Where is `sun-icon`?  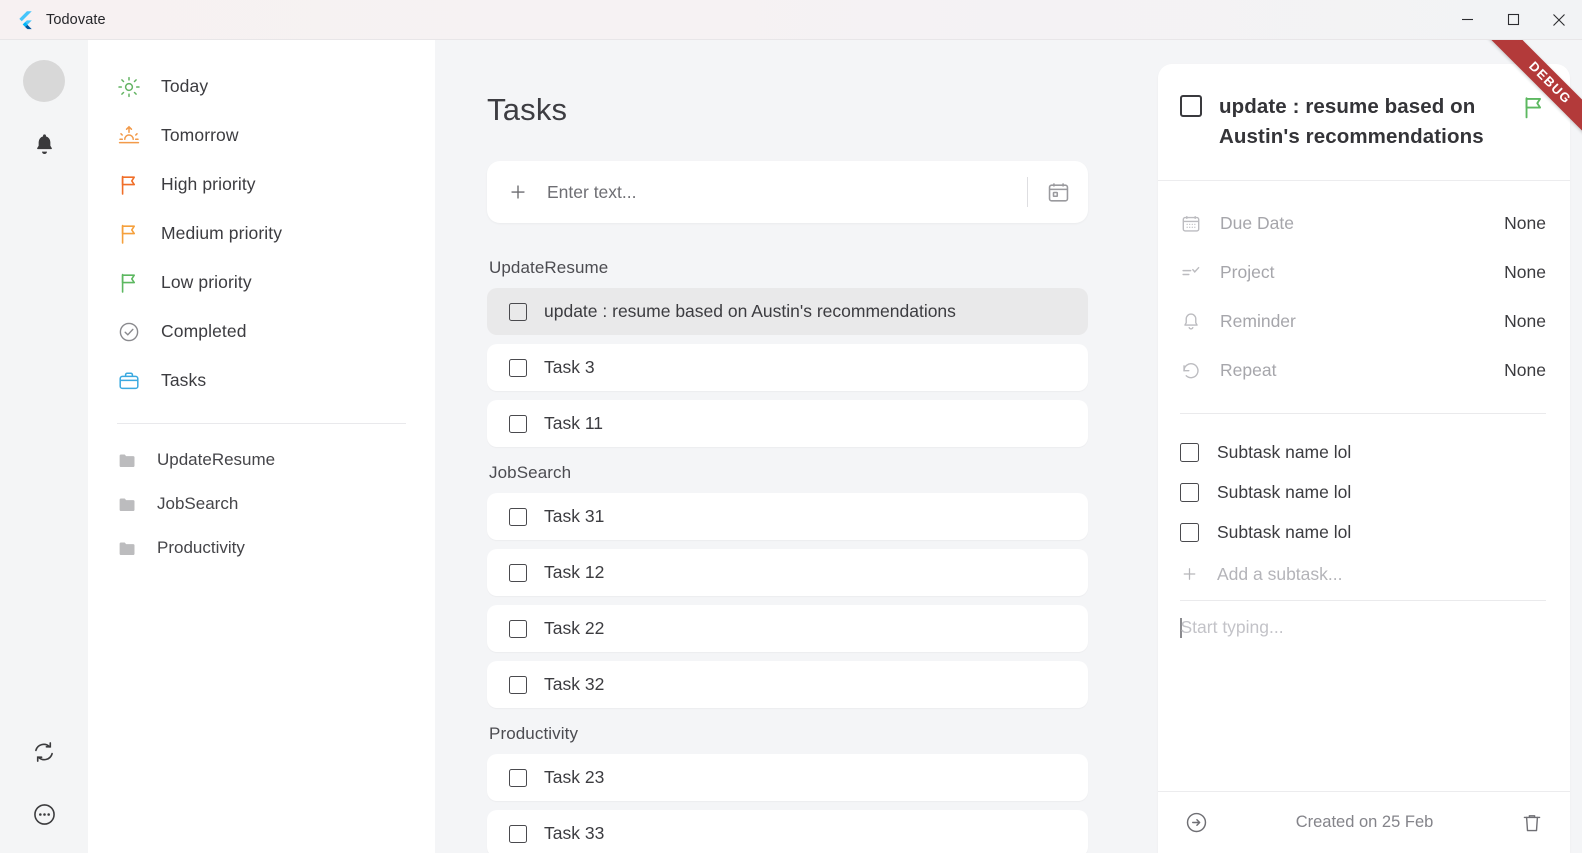
sun-icon is located at coordinates (134, 87).